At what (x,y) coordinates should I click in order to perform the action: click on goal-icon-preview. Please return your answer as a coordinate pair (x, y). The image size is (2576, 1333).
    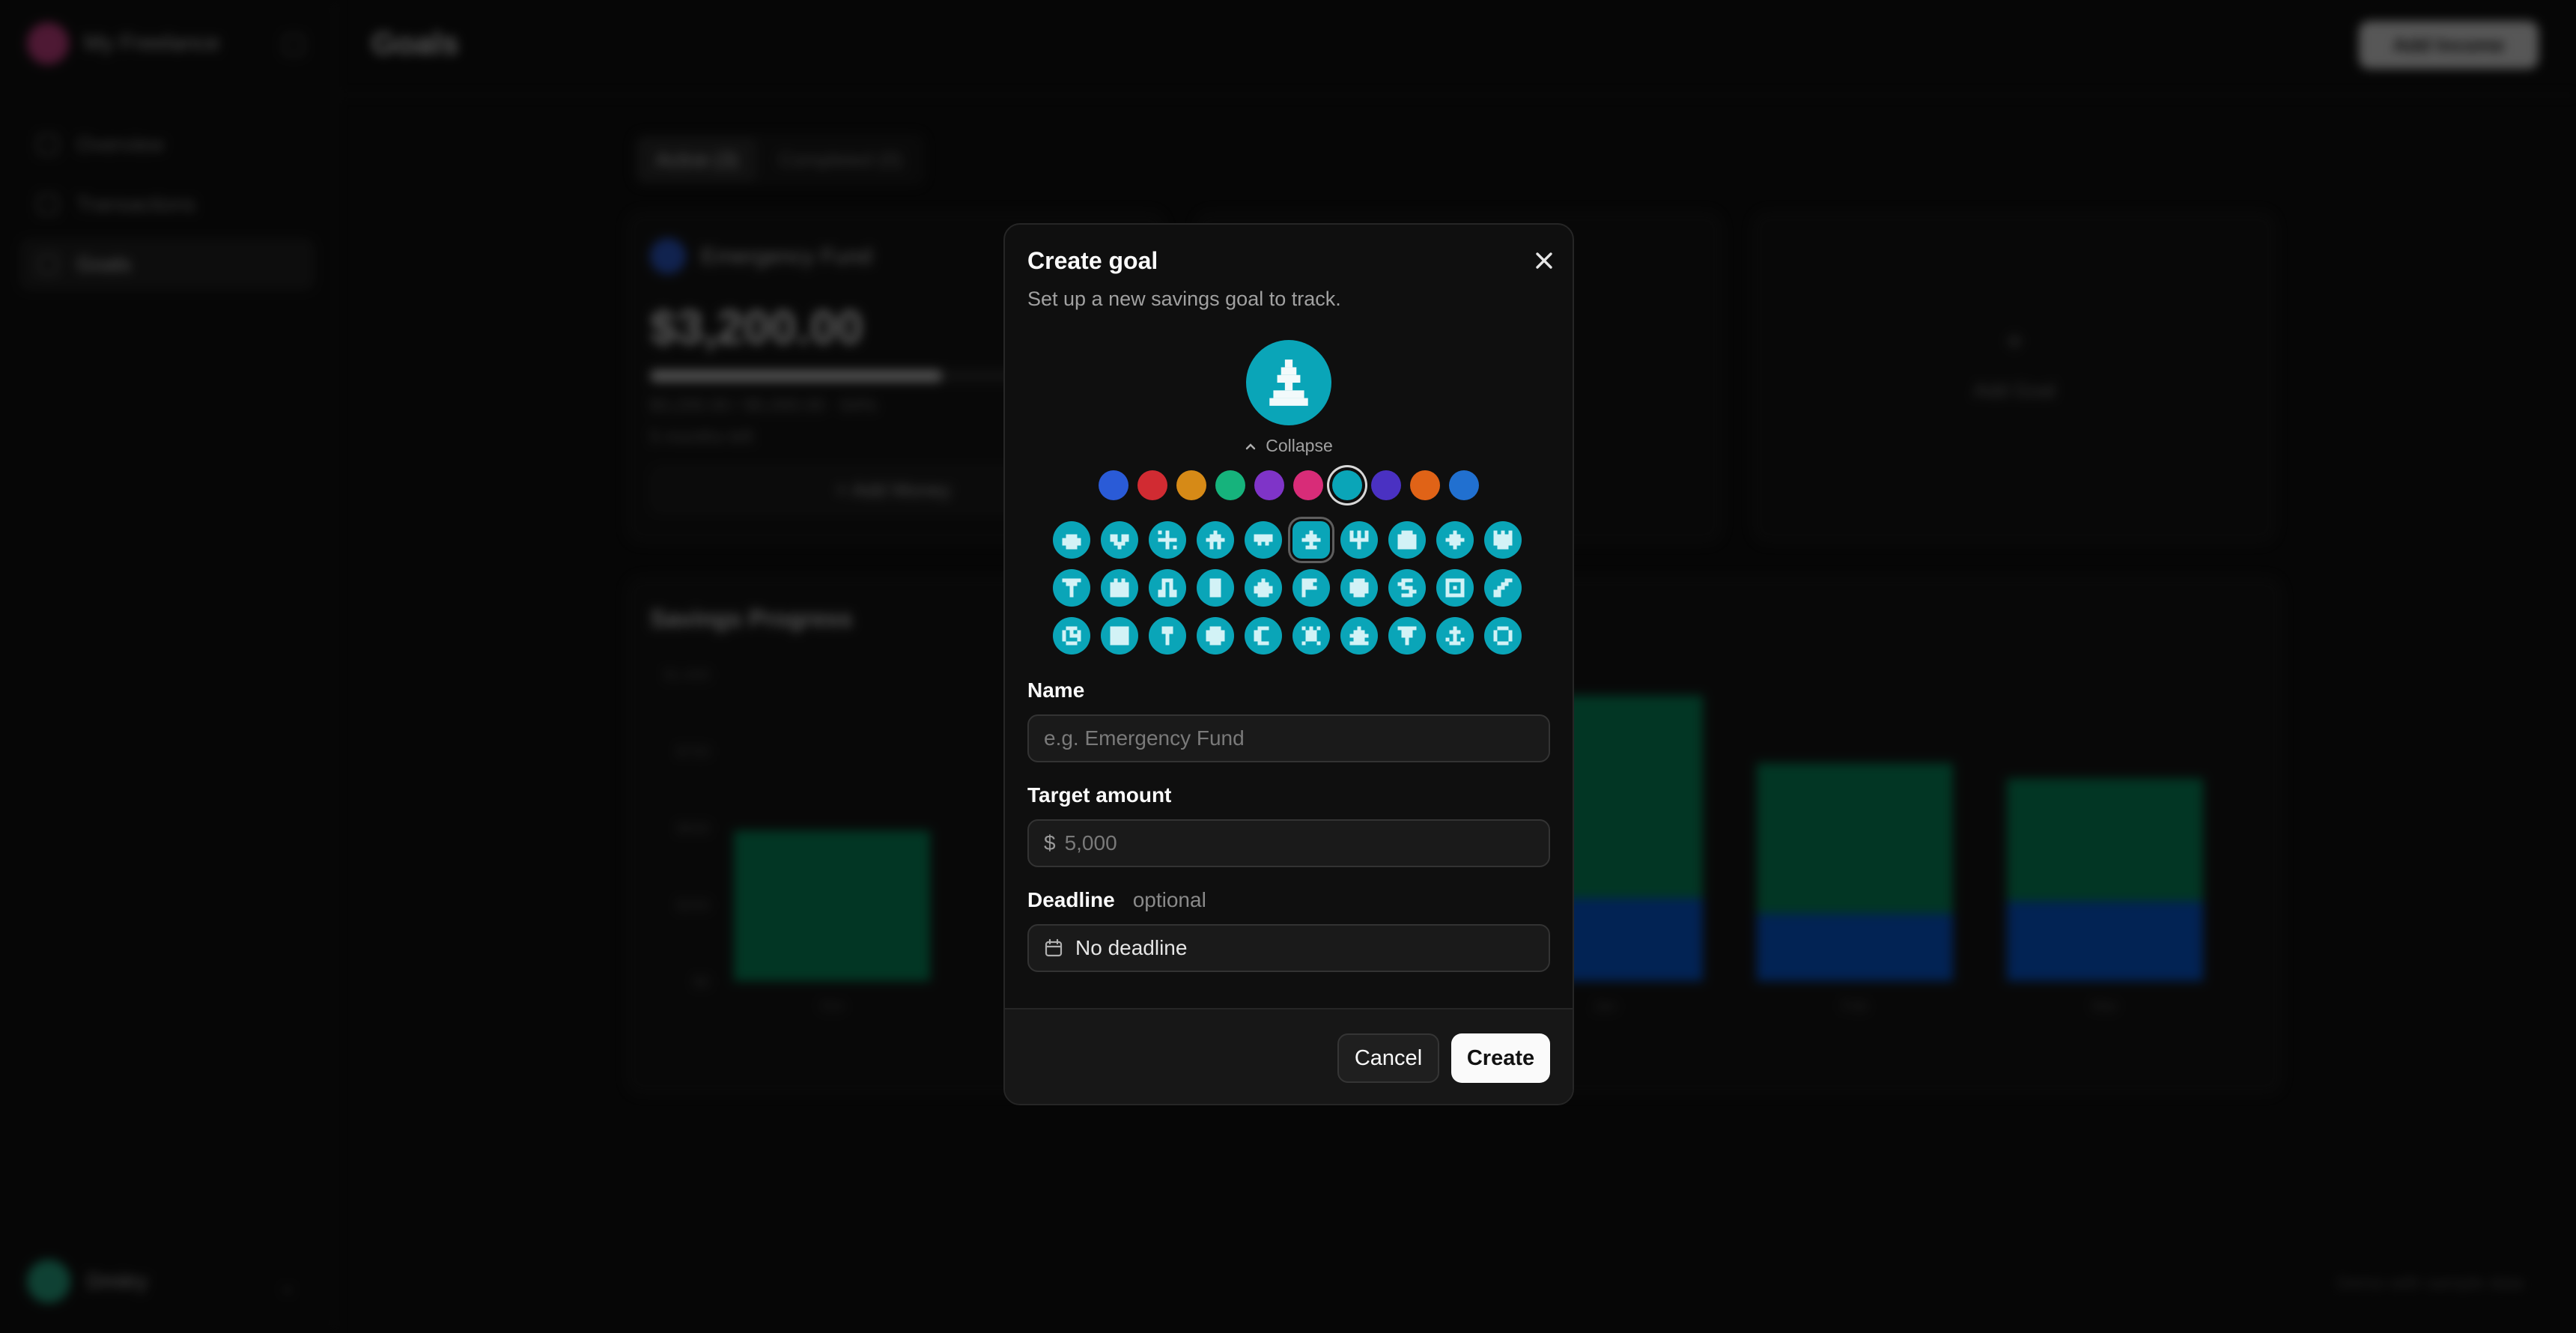
    Looking at the image, I should click on (1288, 382).